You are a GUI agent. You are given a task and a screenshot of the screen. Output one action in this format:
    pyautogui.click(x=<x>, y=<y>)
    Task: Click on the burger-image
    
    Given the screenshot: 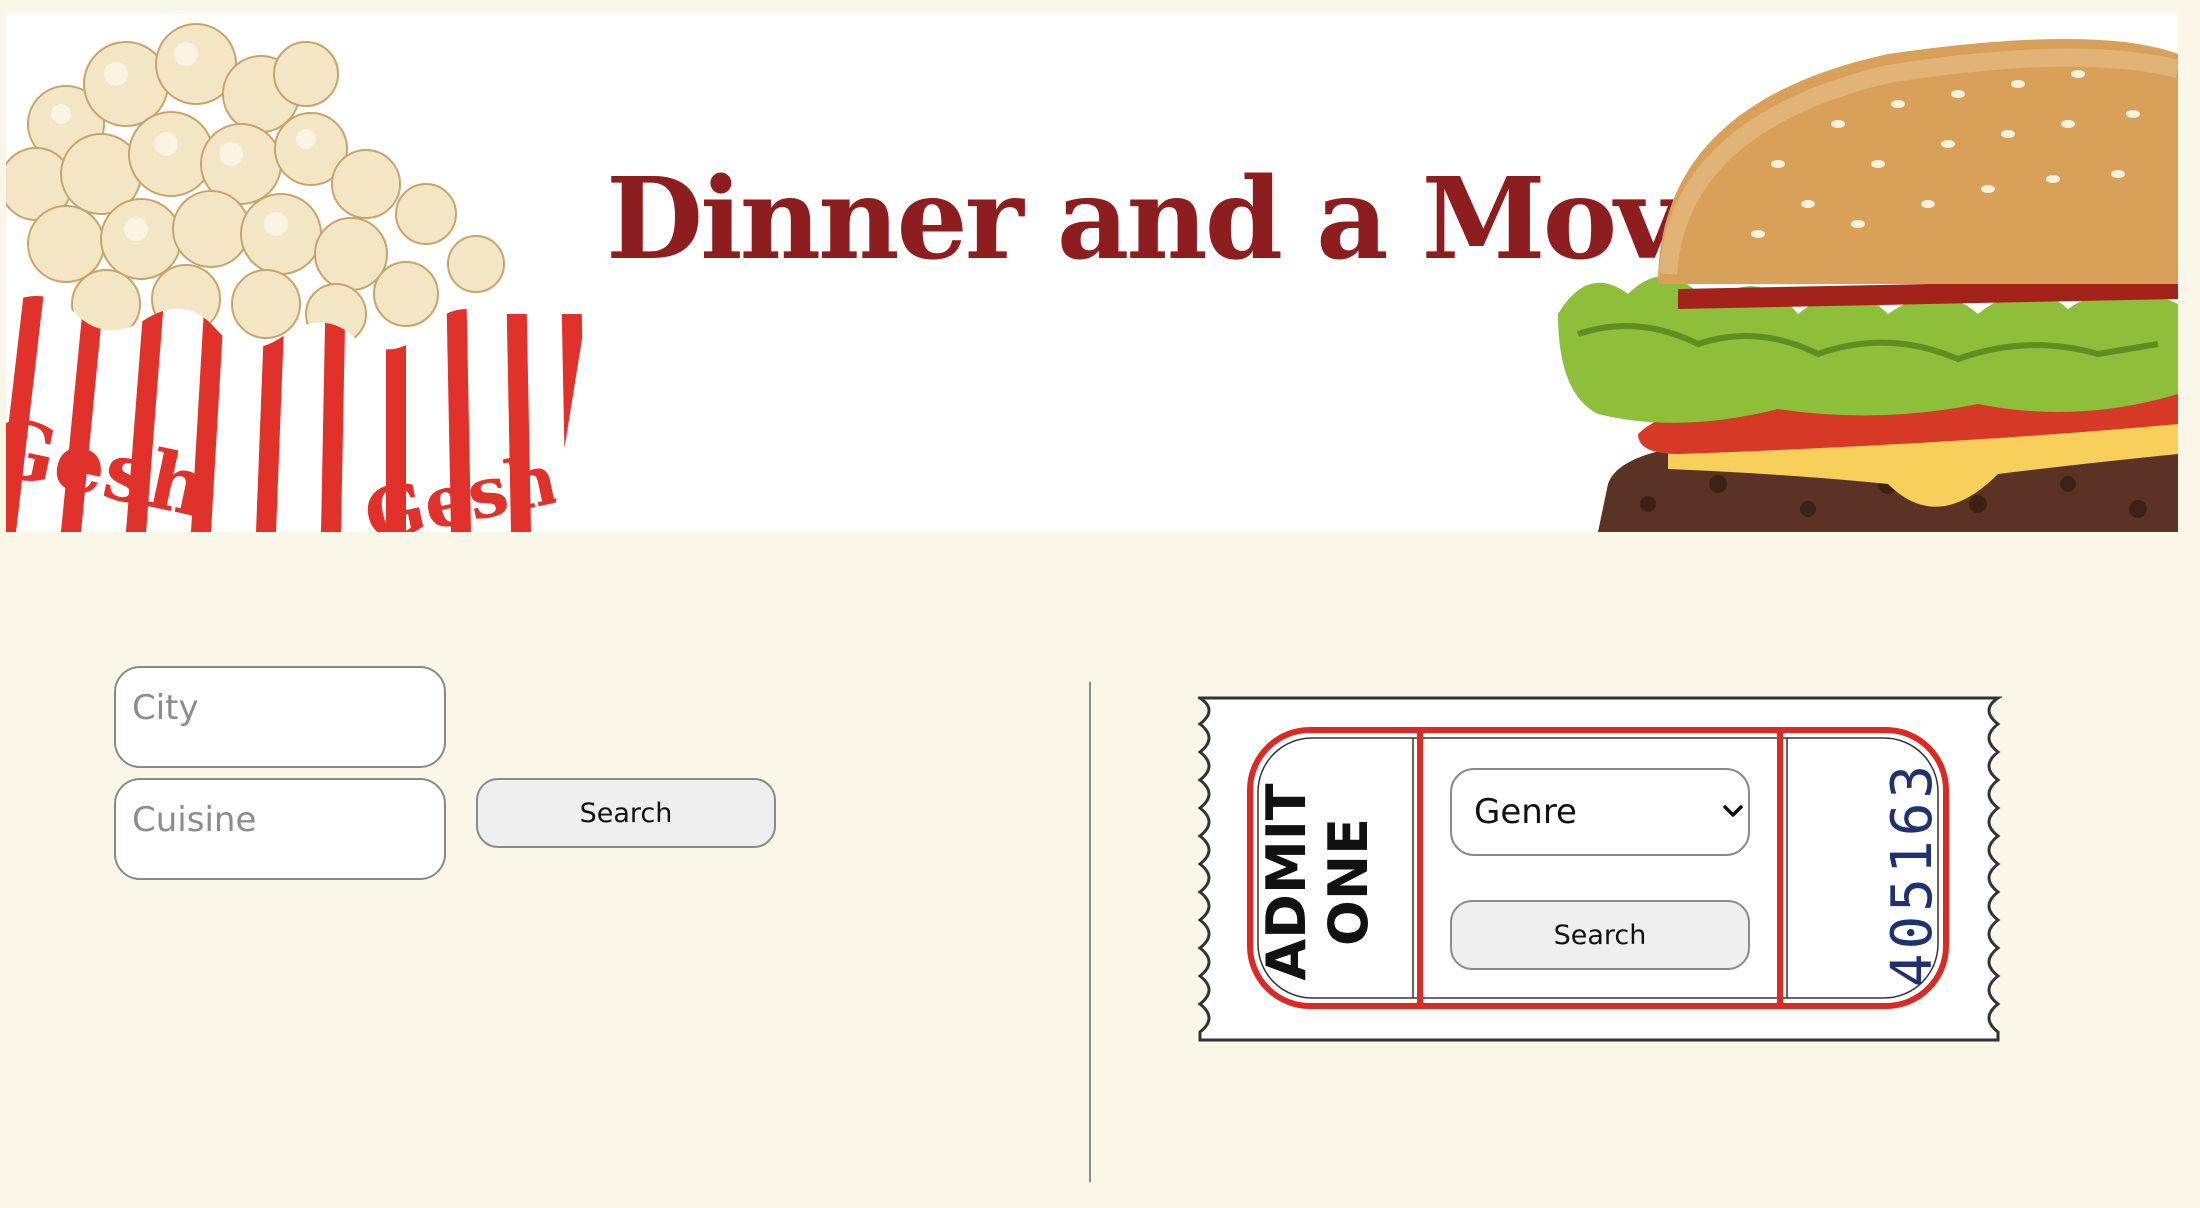 What is the action you would take?
    pyautogui.click(x=1868, y=285)
    